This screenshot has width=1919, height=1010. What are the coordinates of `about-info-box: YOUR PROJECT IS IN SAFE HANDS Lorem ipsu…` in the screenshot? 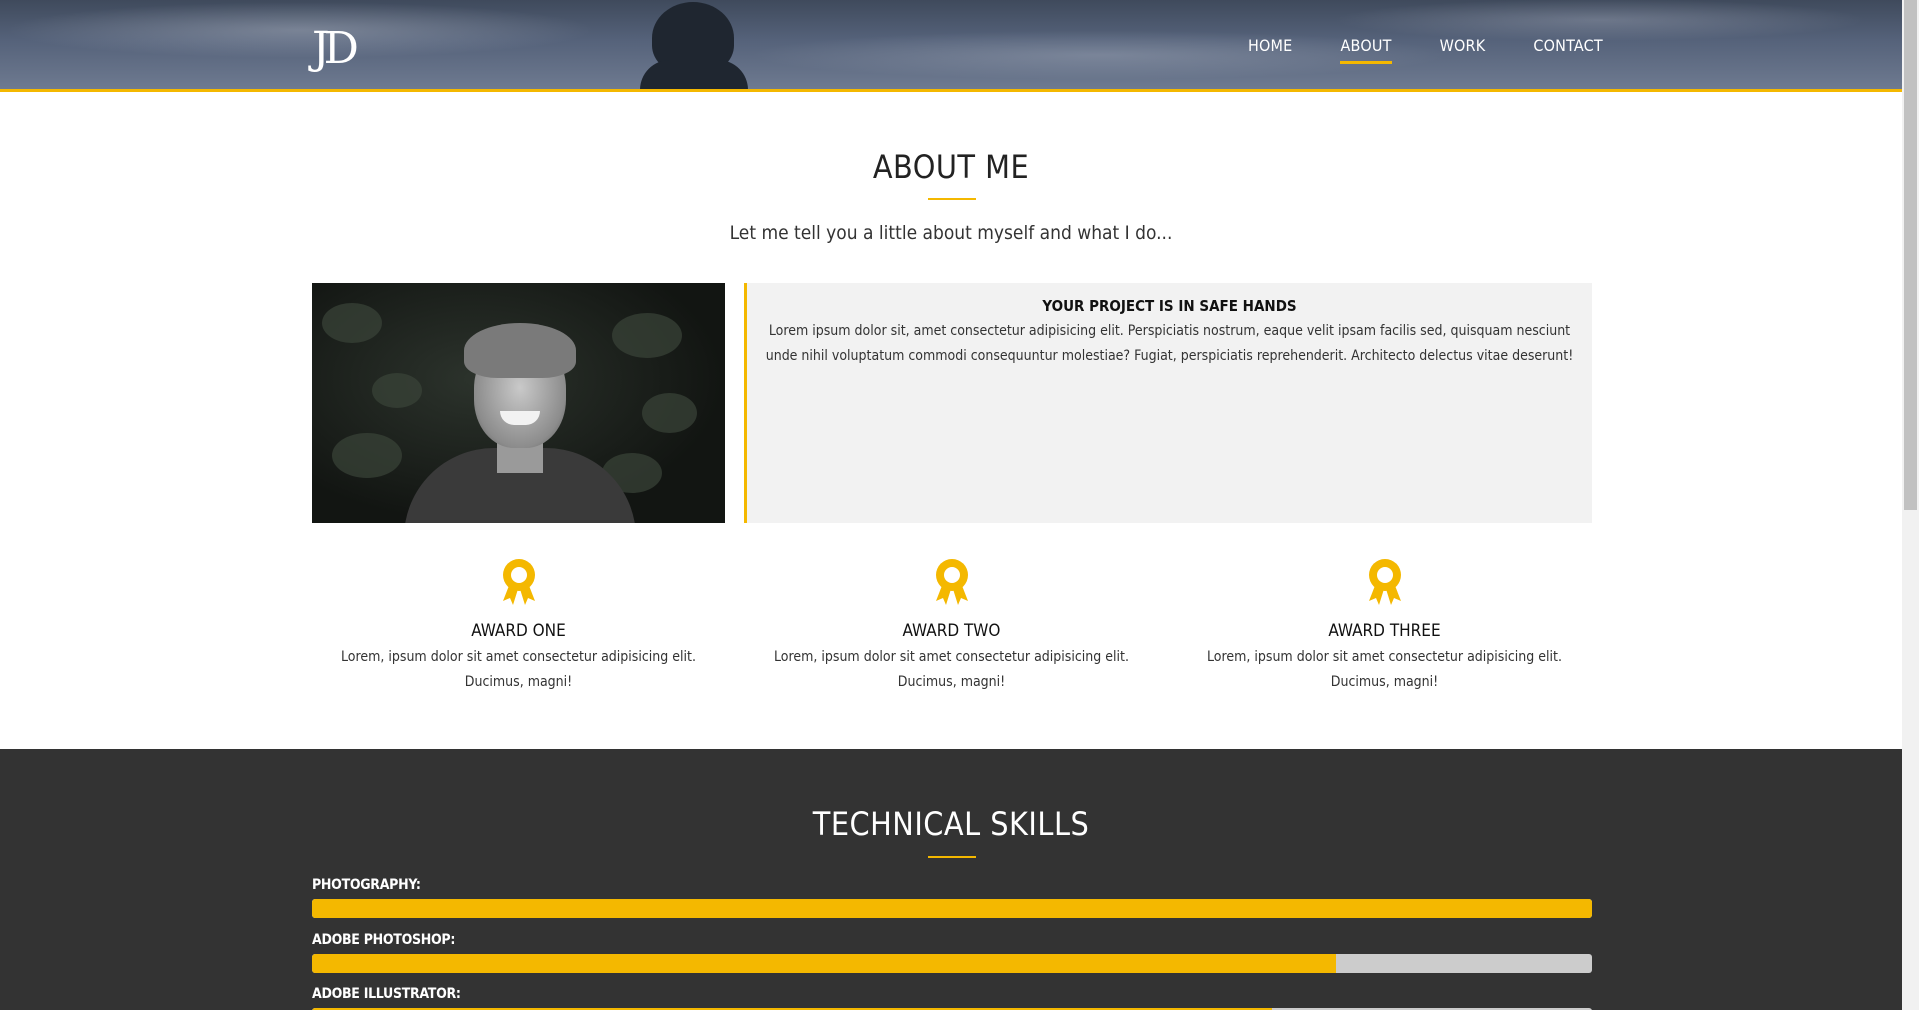 It's located at (1168, 403).